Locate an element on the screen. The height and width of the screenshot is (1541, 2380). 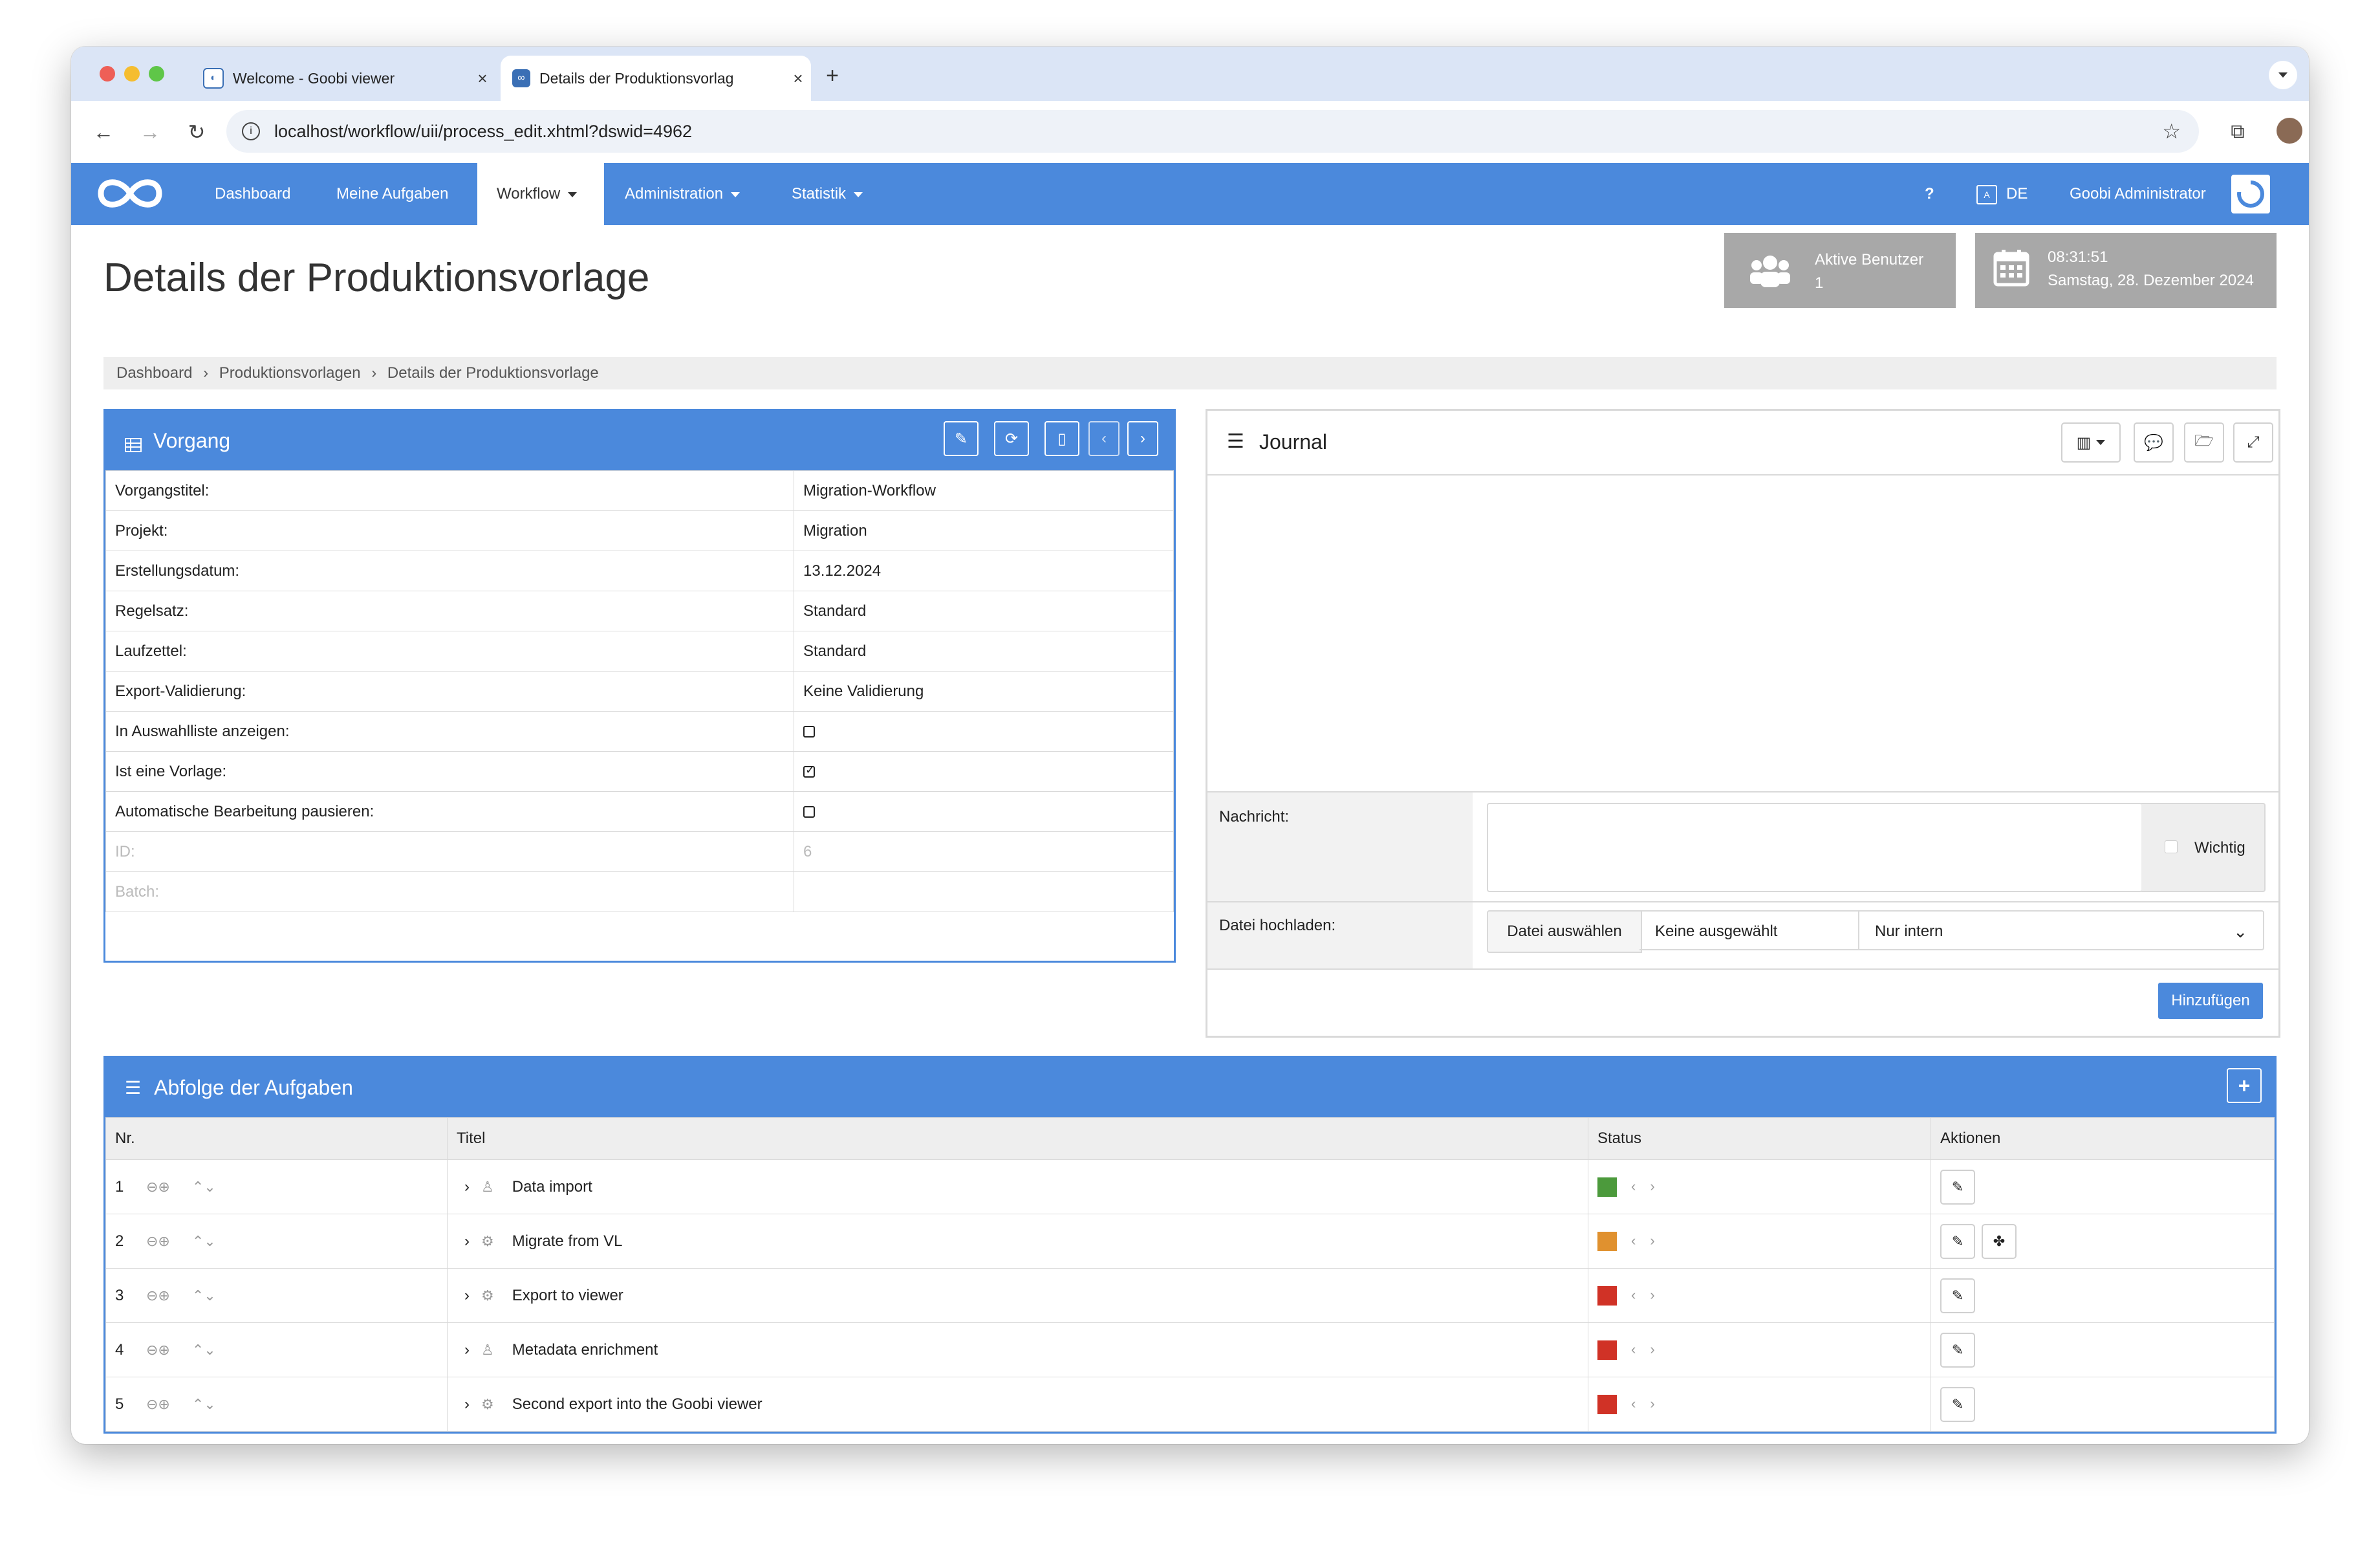
back-arrow-icon: ← is located at coordinates (103, 132).